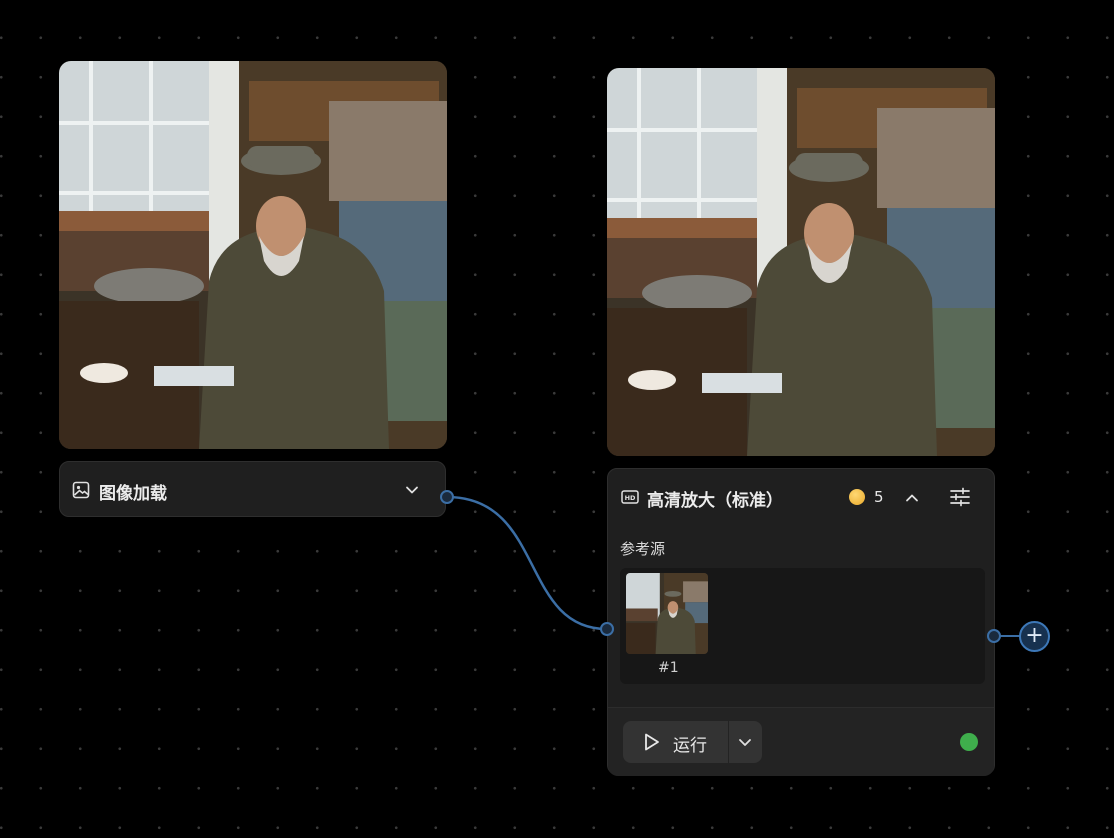 This screenshot has height=838, width=1114. I want to click on coin-icon, so click(857, 497).